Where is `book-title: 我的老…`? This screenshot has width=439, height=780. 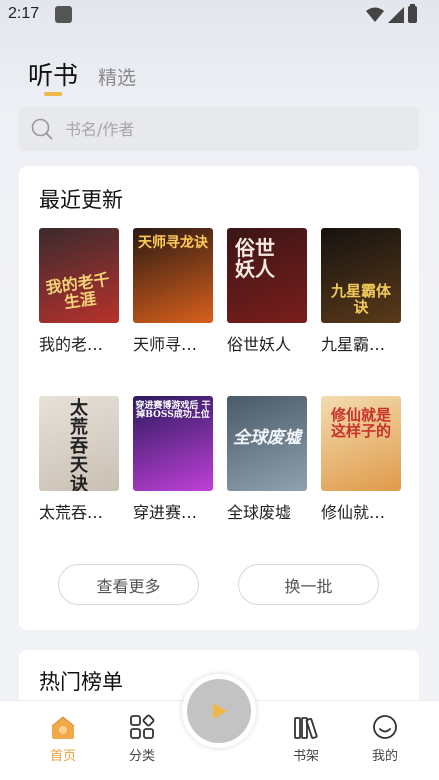 book-title: 我的老… is located at coordinates (79, 343).